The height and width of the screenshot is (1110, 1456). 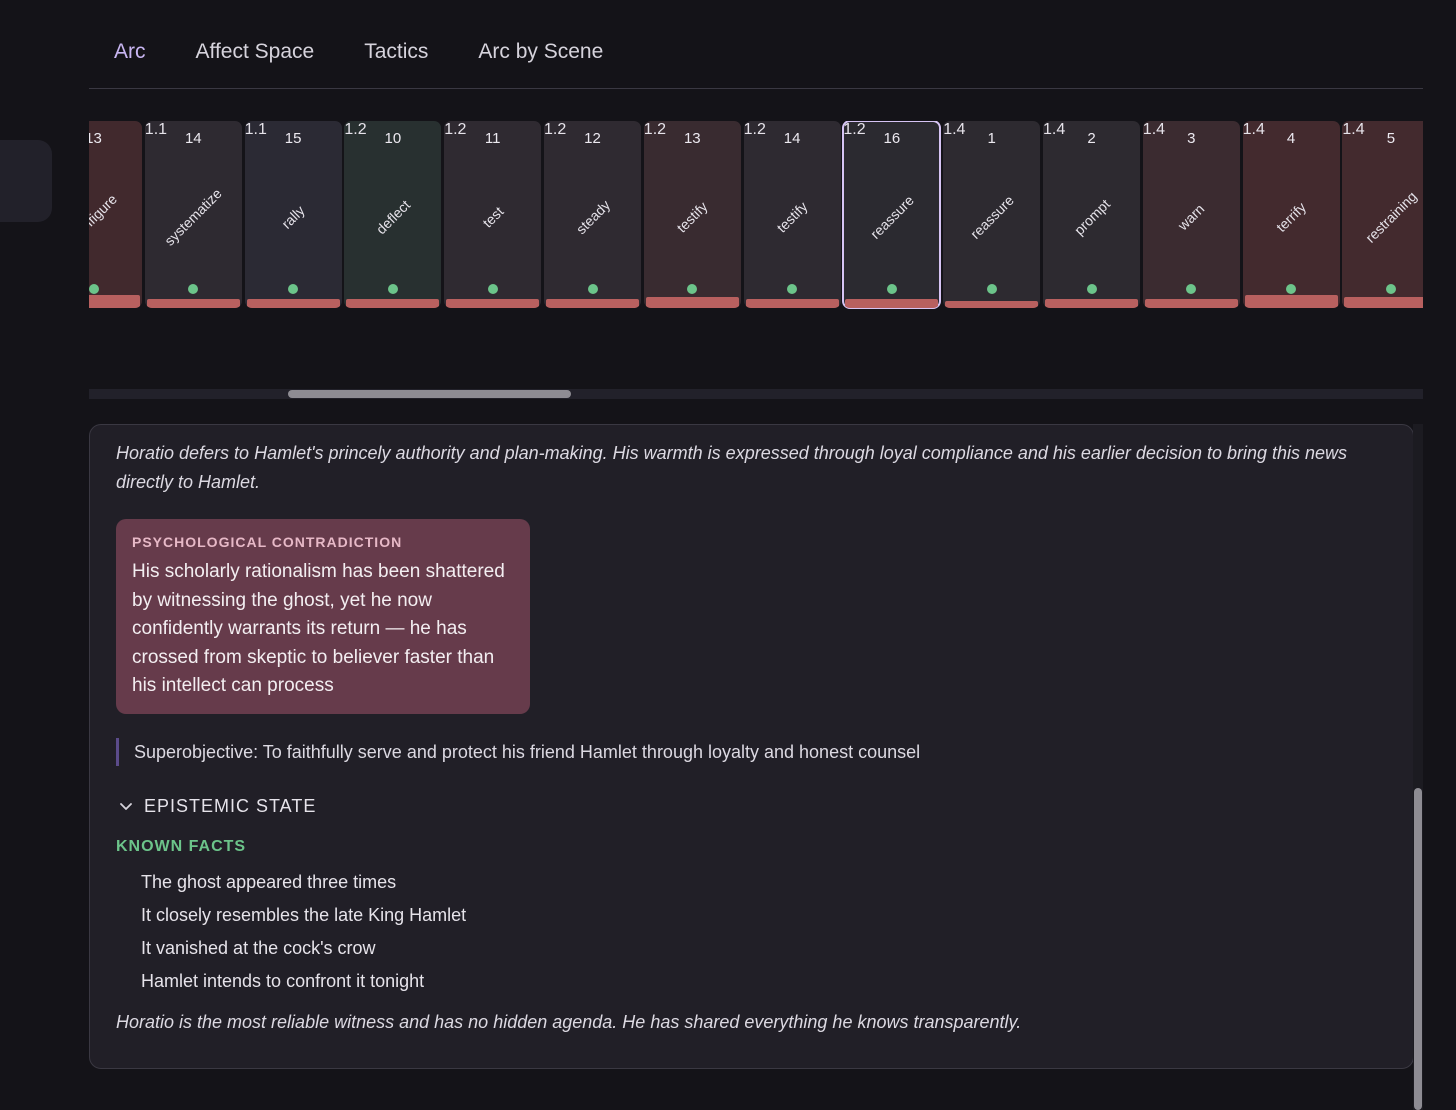 I want to click on chevron-down-icon, so click(x=126, y=806).